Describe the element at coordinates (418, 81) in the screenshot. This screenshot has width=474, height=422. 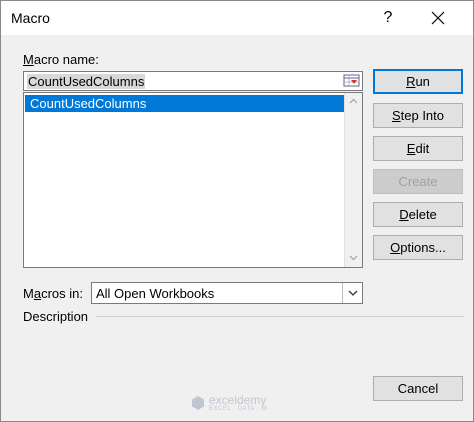
I see `run-button: Run` at that location.